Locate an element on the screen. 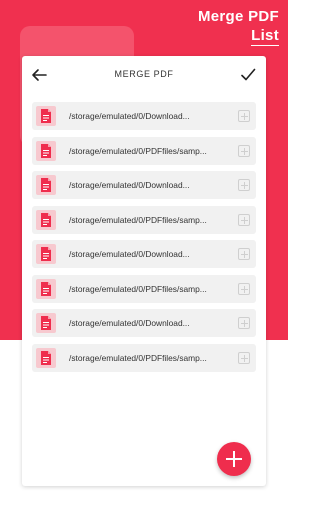  add-file-button is located at coordinates (234, 459).